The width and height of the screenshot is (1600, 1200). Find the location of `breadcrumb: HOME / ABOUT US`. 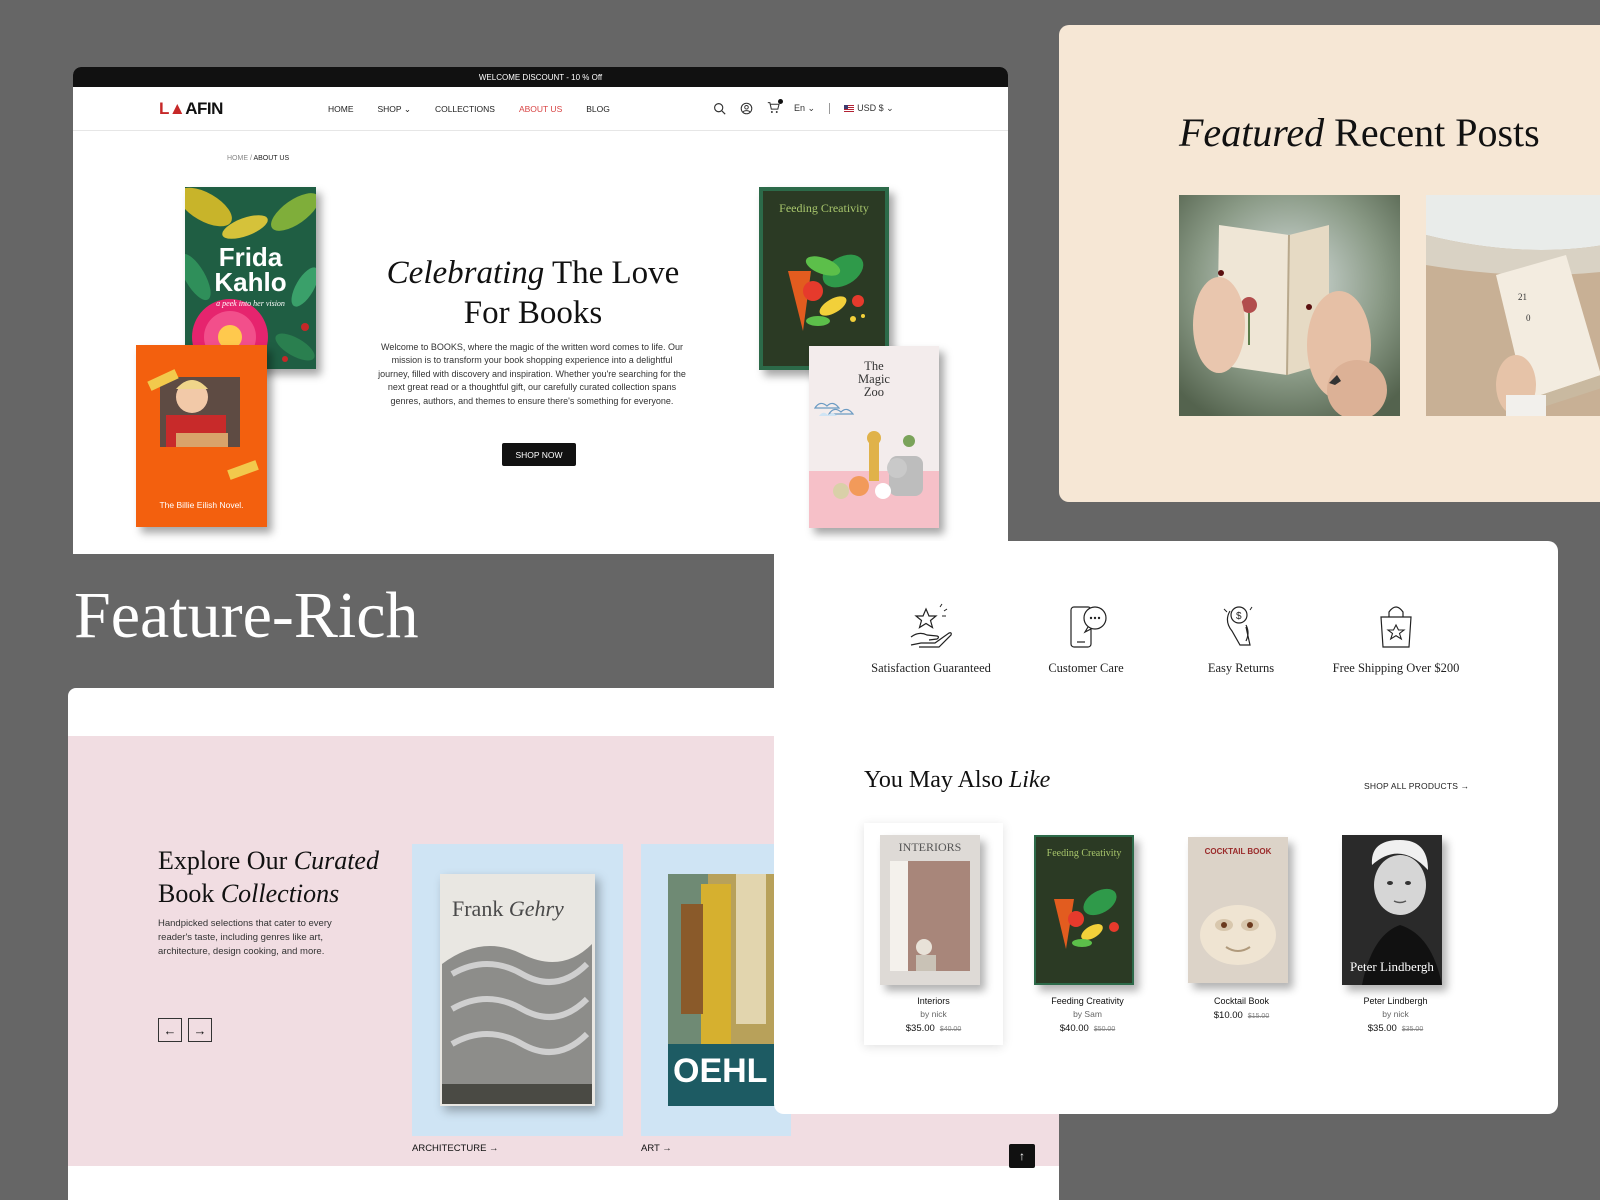

breadcrumb: HOME / ABOUT US is located at coordinates (258, 158).